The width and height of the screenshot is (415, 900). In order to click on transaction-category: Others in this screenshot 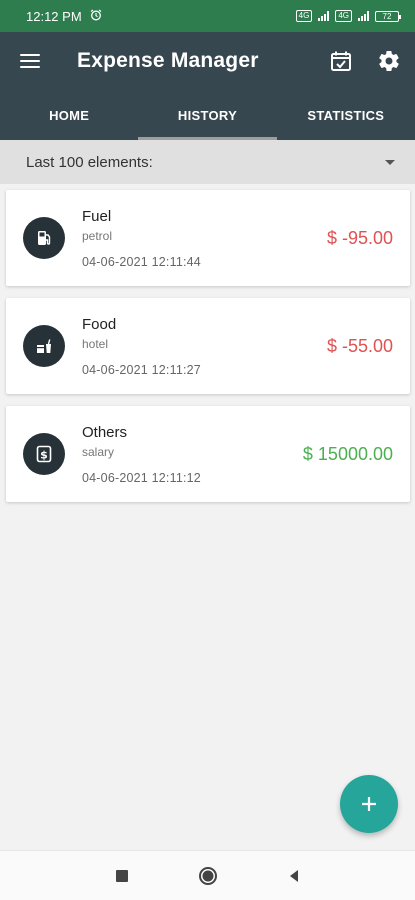, I will do `click(105, 432)`.